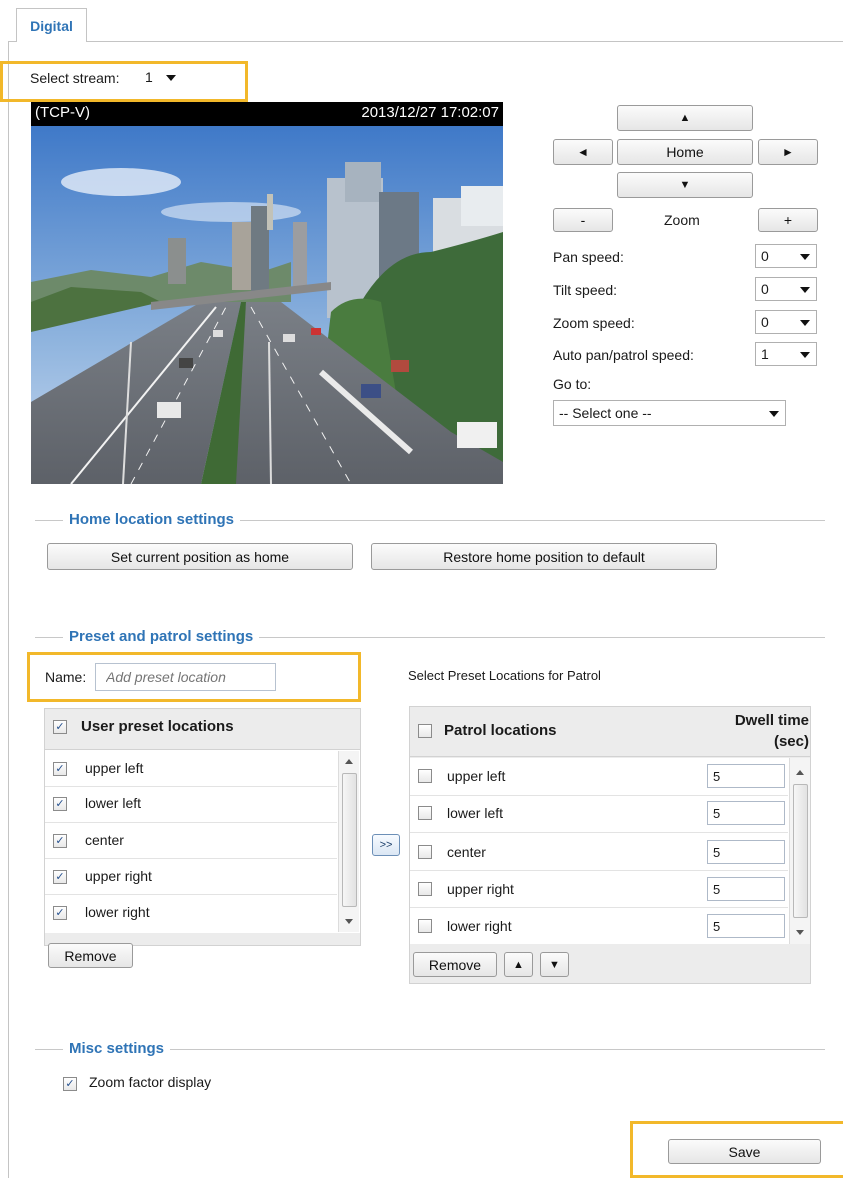  Describe the element at coordinates (425, 731) in the screenshot. I see `patrol-select-all-checkbox` at that location.